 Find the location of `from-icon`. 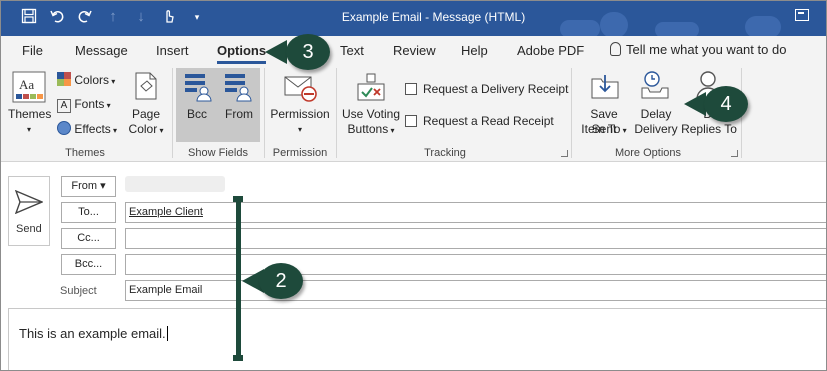

from-icon is located at coordinates (238, 88).